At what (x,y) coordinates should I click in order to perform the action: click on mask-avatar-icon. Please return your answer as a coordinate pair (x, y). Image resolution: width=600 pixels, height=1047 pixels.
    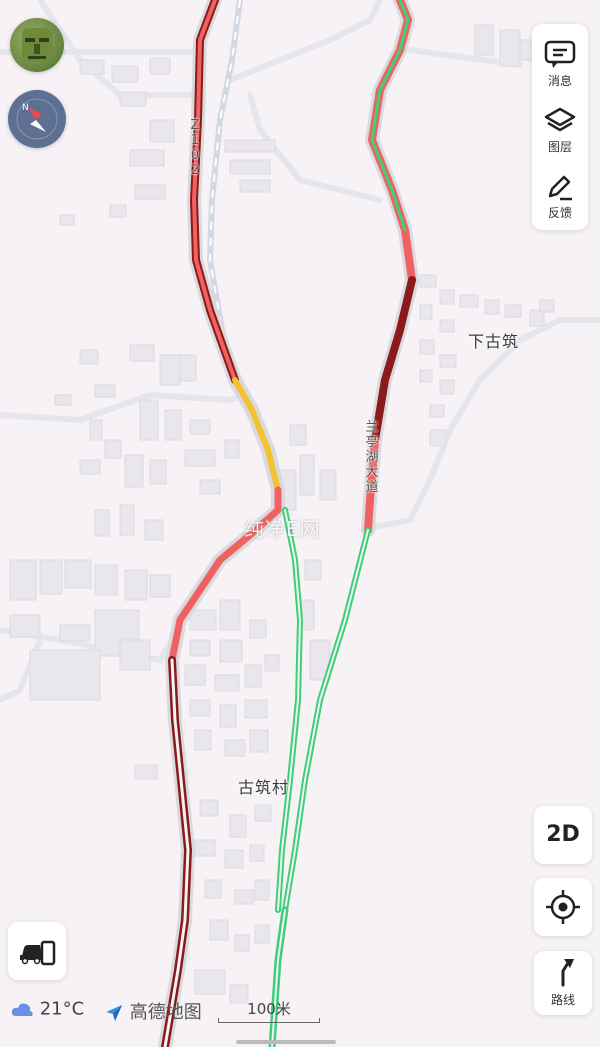
    Looking at the image, I should click on (37, 45).